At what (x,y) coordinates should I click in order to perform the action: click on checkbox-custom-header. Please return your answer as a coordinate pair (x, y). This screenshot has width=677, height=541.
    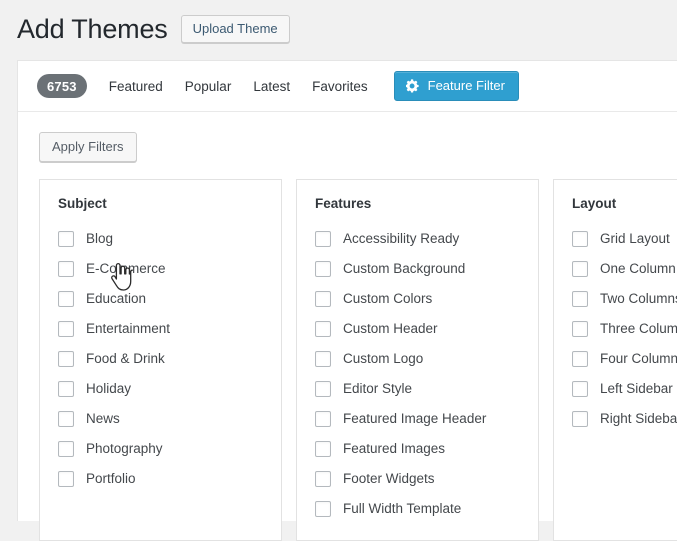
    Looking at the image, I should click on (323, 329).